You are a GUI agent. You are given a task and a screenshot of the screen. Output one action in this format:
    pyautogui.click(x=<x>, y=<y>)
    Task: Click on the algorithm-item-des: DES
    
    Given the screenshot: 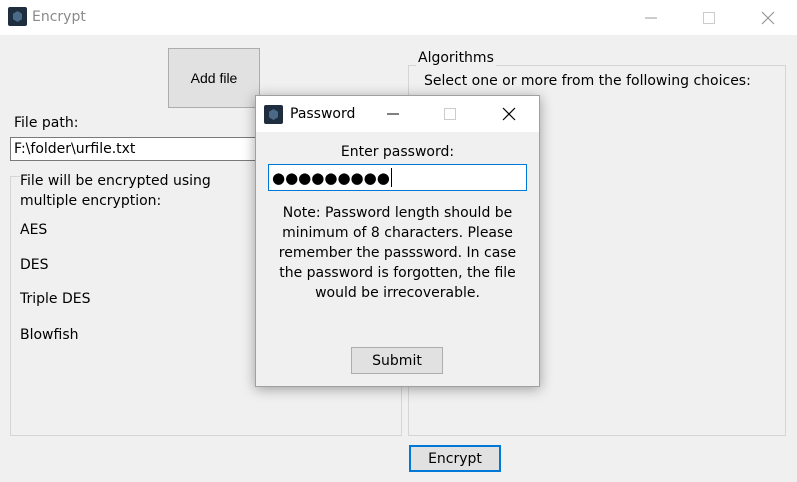 What is the action you would take?
    pyautogui.click(x=34, y=265)
    